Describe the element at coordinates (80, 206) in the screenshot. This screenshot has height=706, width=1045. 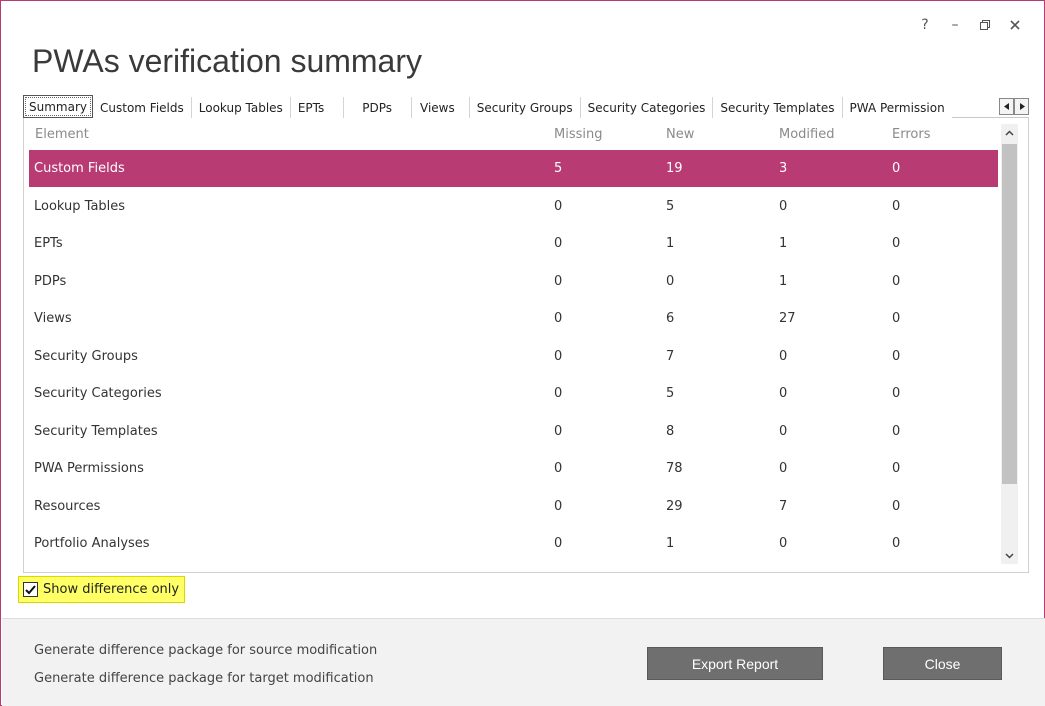
I see `cell-element: Lookup Tables` at that location.